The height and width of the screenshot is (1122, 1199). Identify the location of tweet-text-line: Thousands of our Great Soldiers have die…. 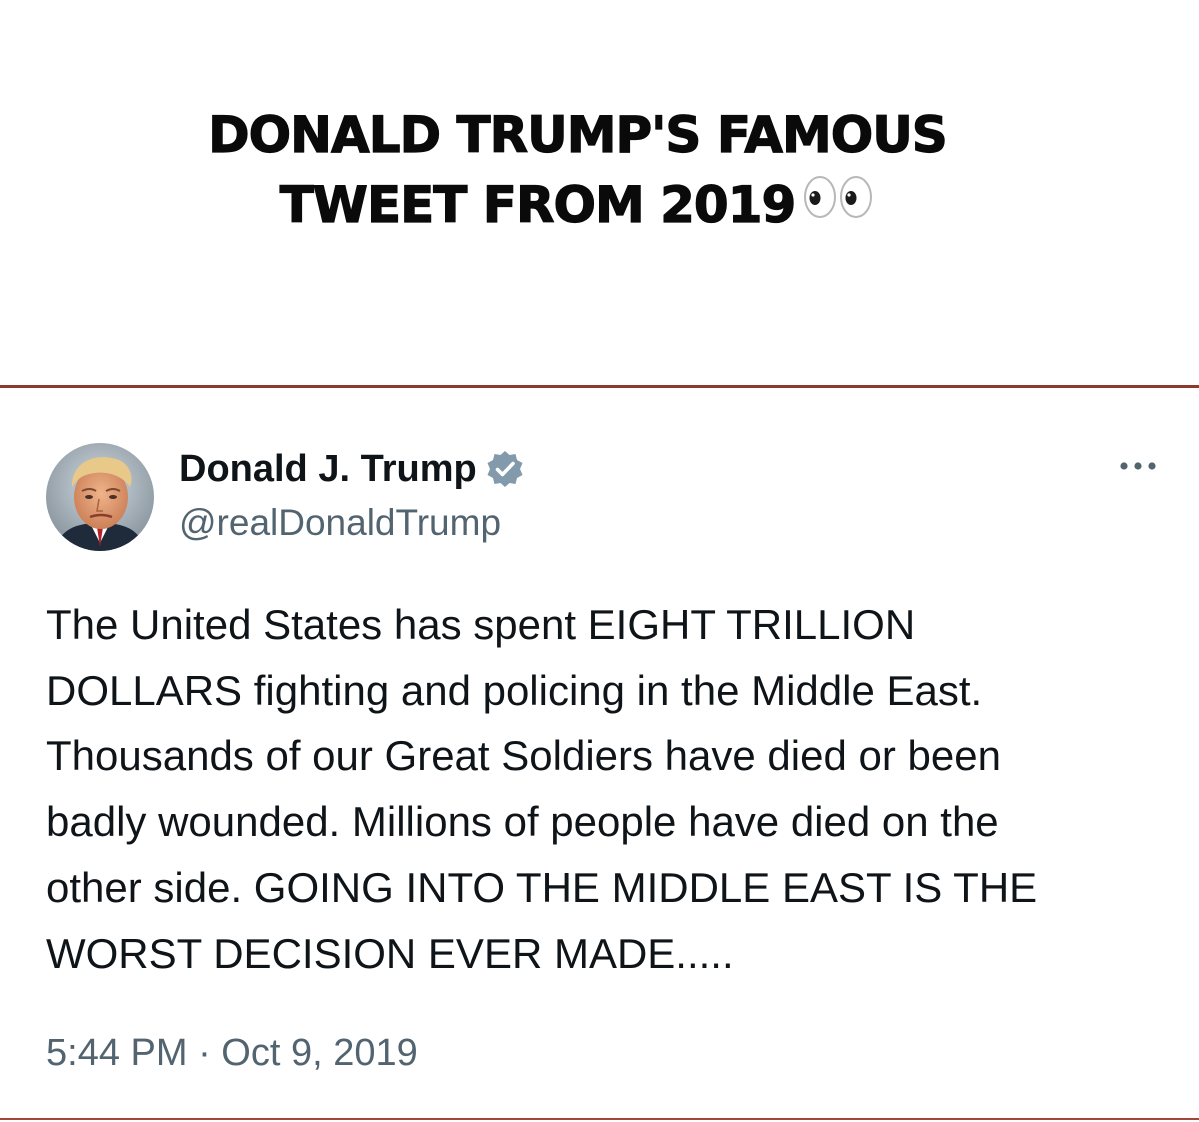
(523, 756).